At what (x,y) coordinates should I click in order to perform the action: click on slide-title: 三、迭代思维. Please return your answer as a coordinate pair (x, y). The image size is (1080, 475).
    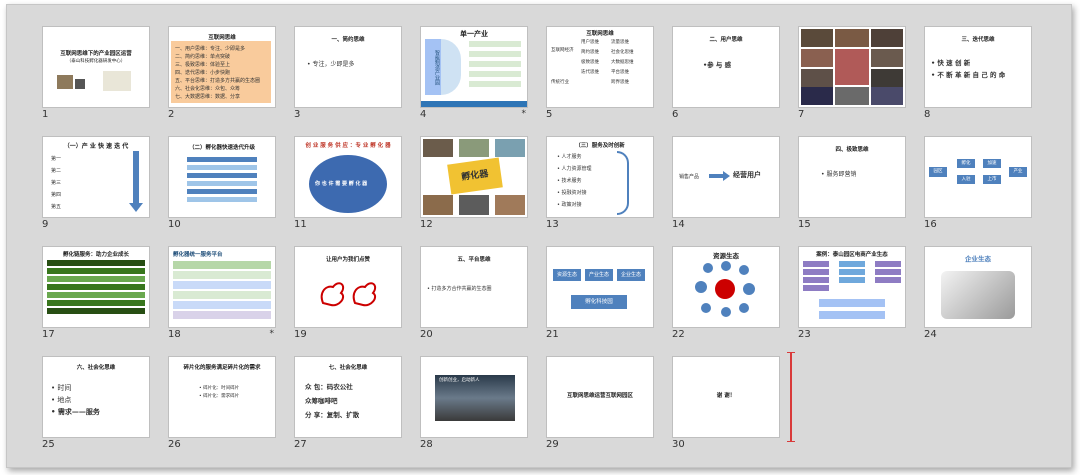
    Looking at the image, I should click on (978, 40).